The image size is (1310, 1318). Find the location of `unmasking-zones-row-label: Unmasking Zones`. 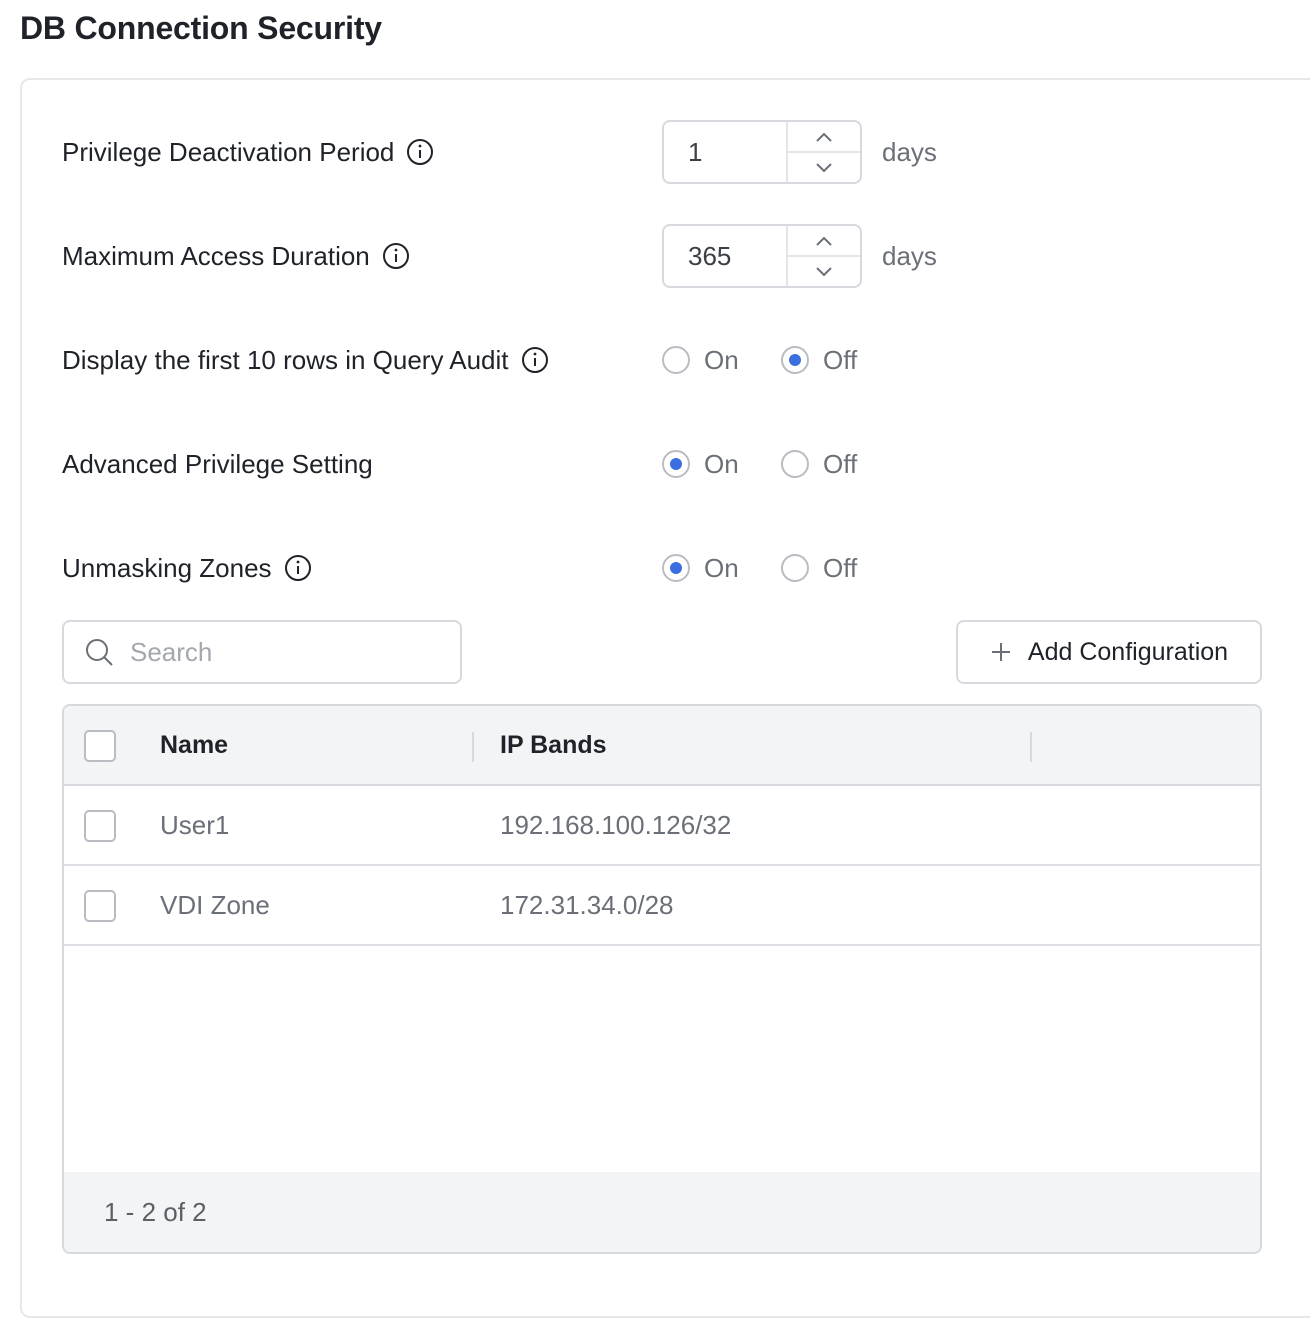

unmasking-zones-row-label: Unmasking Zones is located at coordinates (187, 568).